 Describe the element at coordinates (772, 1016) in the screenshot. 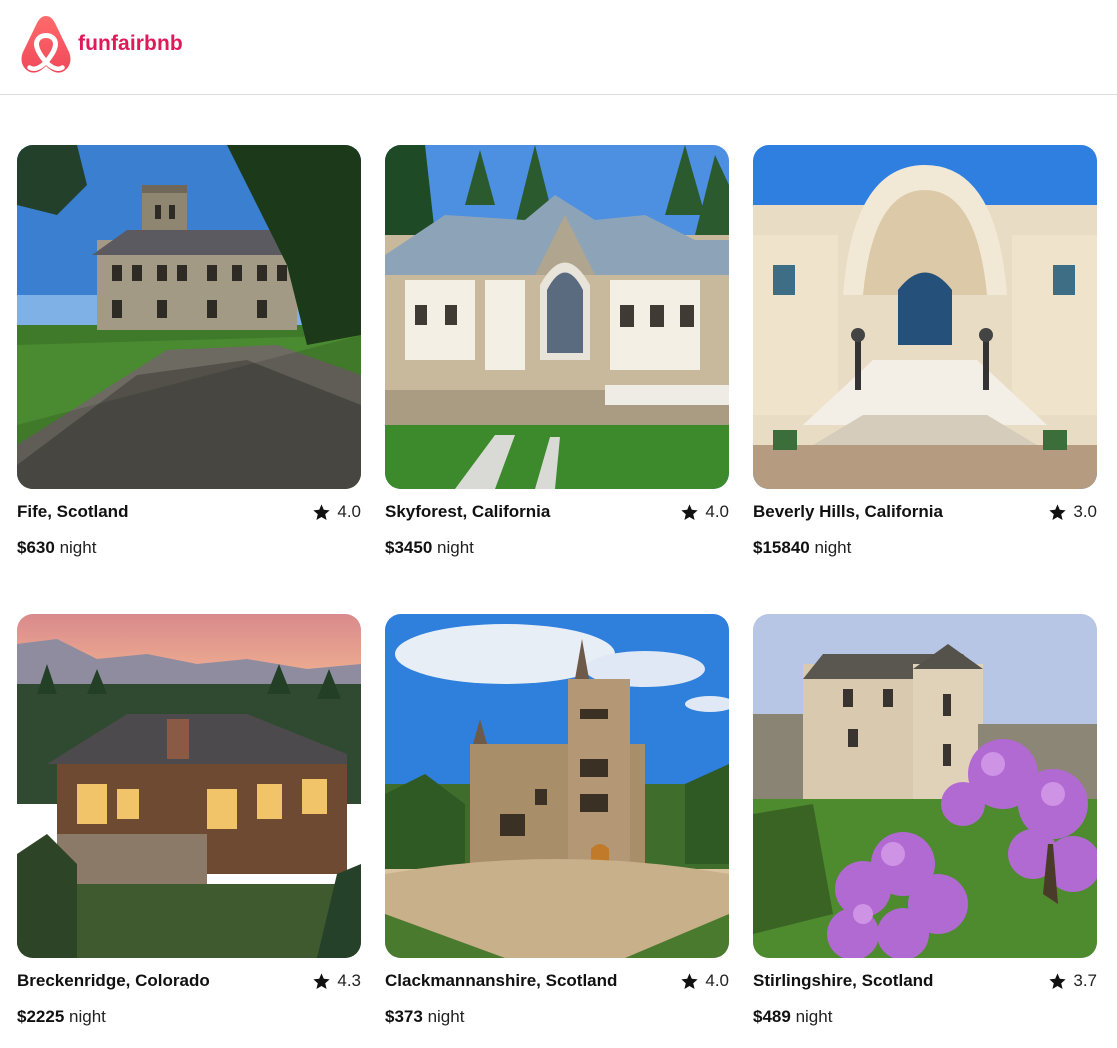

I see `listing-price: $489` at that location.